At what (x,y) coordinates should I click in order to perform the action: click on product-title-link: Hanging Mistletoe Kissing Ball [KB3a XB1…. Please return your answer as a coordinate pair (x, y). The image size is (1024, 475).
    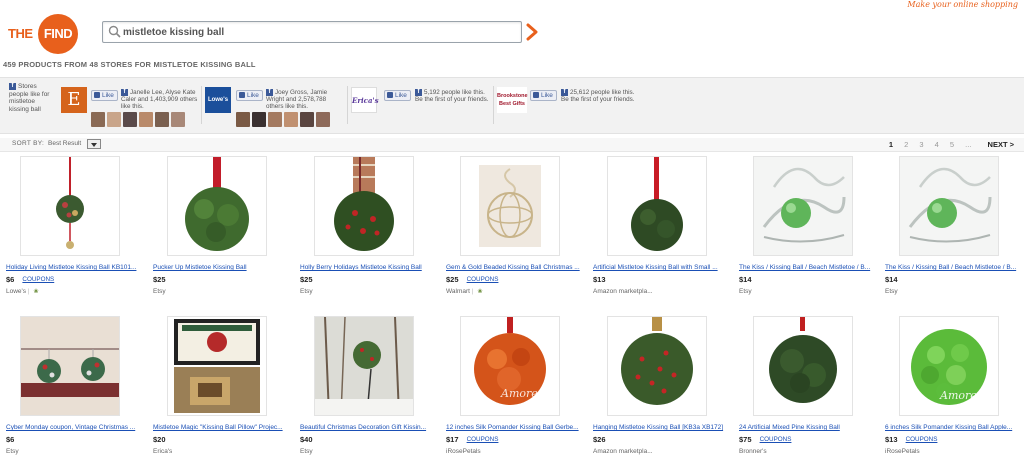
    Looking at the image, I should click on (664, 427).